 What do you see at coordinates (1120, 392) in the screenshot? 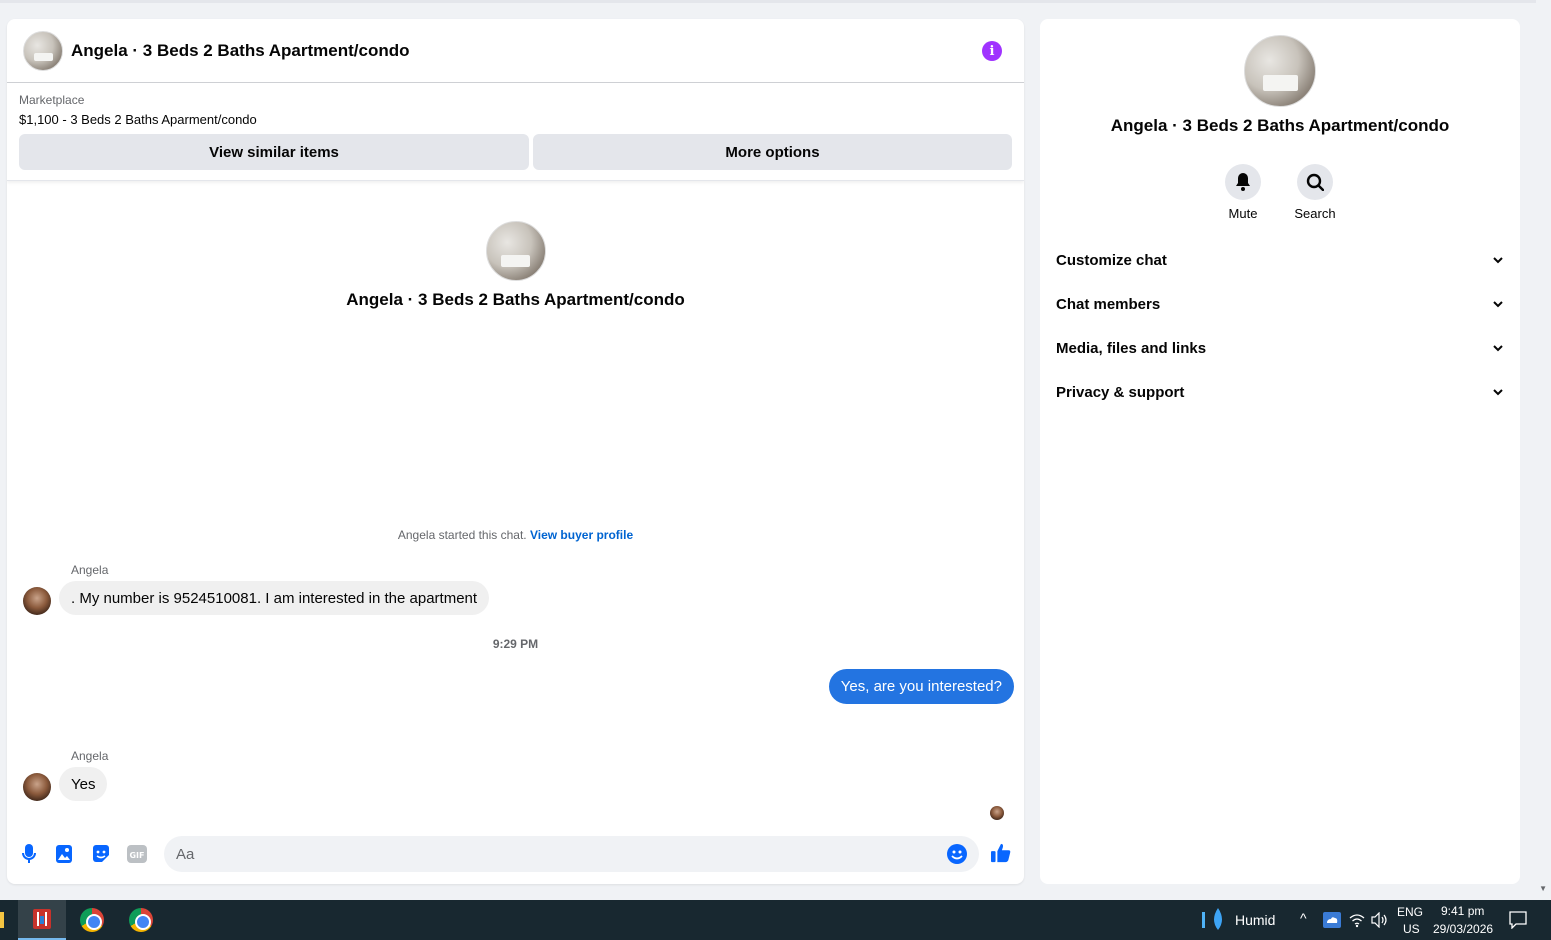
I see `section-label: Privacy & support` at bounding box center [1120, 392].